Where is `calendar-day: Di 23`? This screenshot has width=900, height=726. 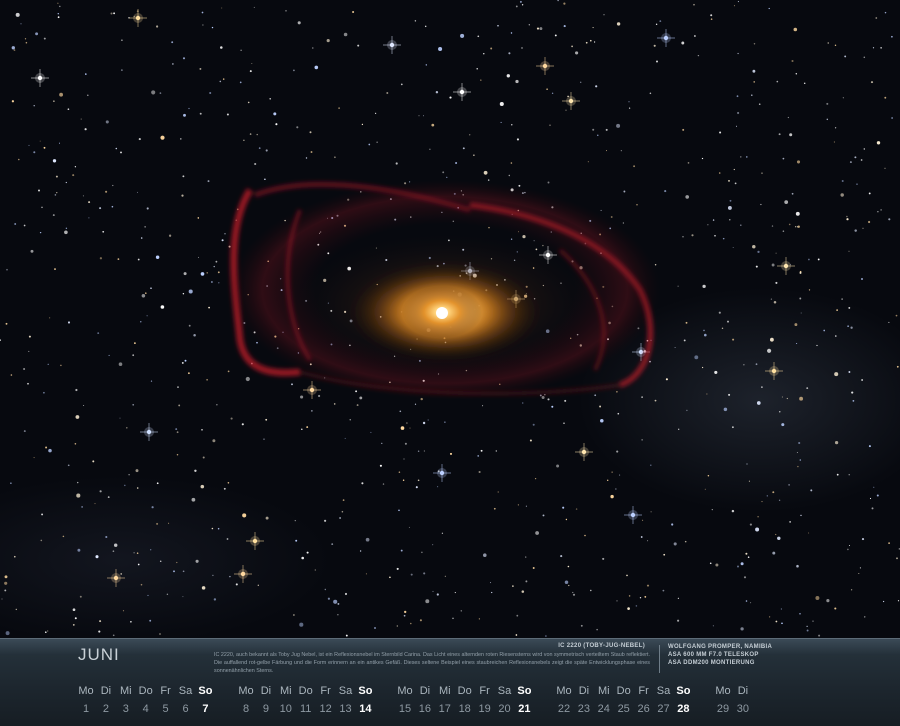
calendar-day: Di 23 is located at coordinates (584, 700).